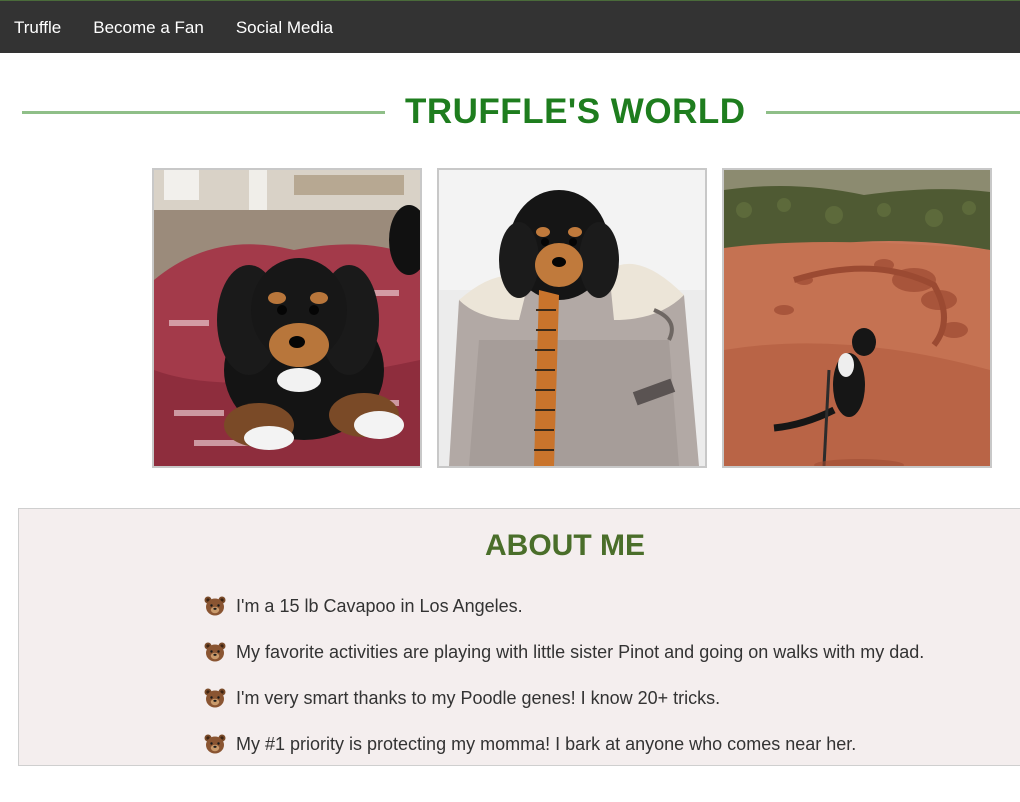 The width and height of the screenshot is (1020, 802). I want to click on page-header: TRUFFLE'S WORLD, so click(521, 112).